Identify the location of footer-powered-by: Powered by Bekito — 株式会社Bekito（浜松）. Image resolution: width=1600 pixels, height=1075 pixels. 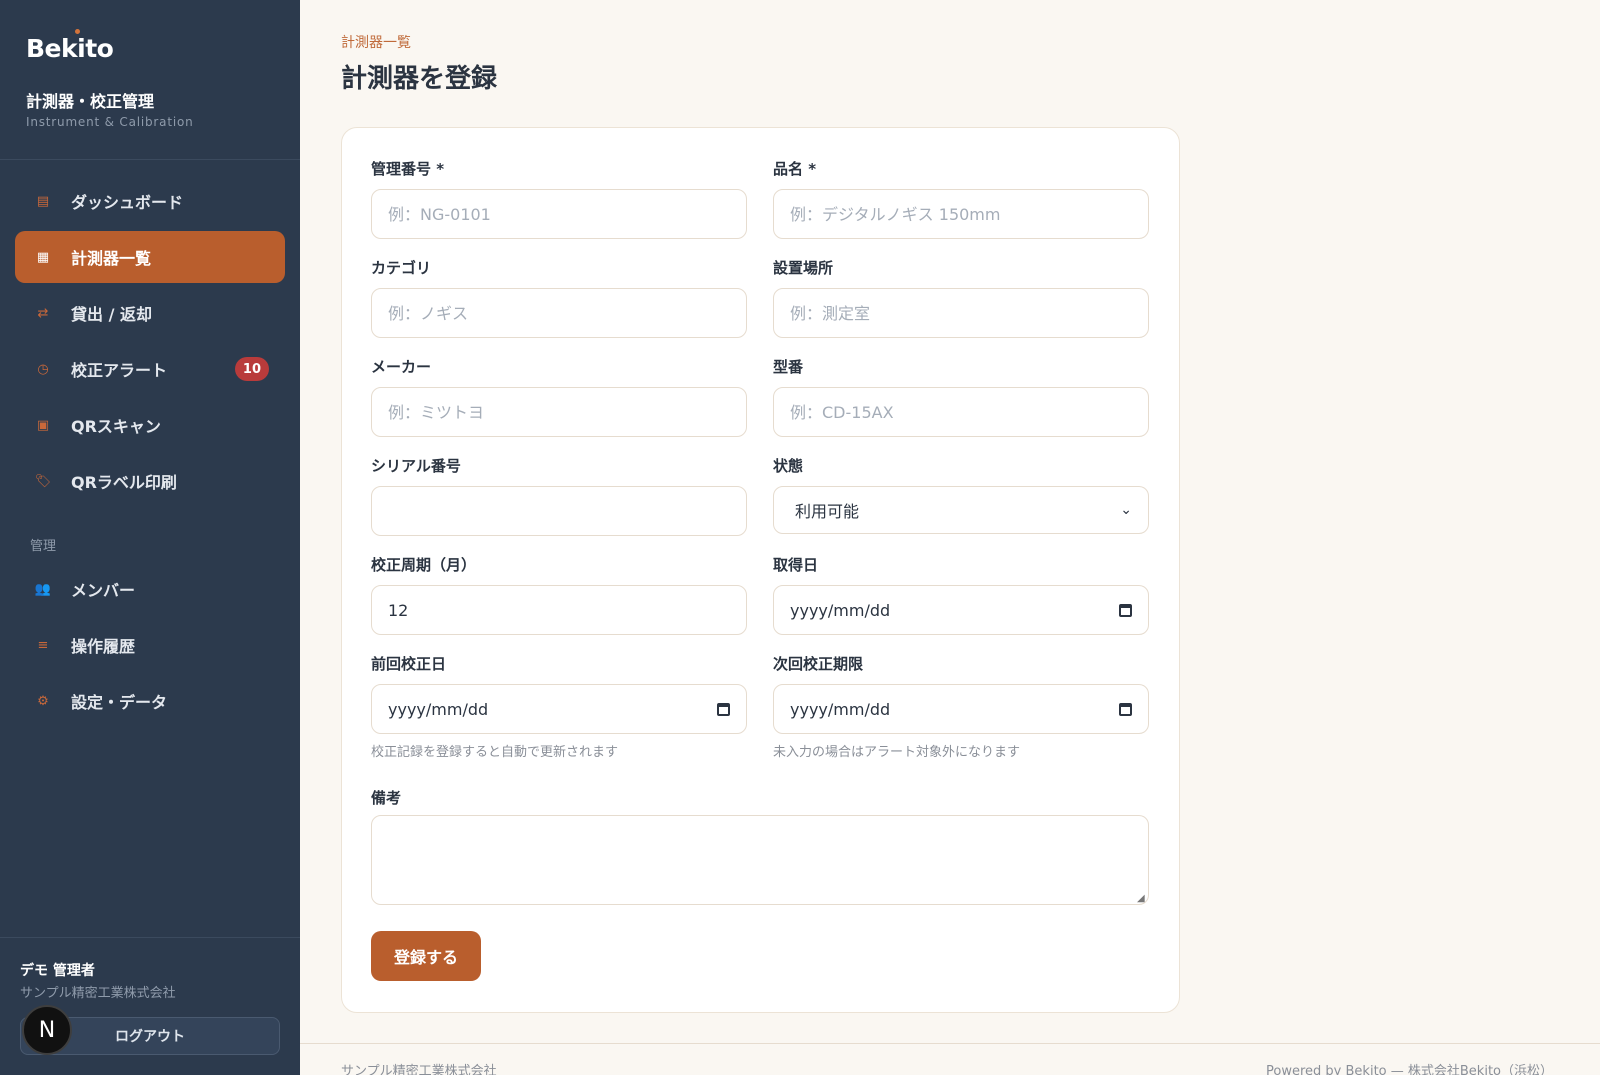
(1409, 1069).